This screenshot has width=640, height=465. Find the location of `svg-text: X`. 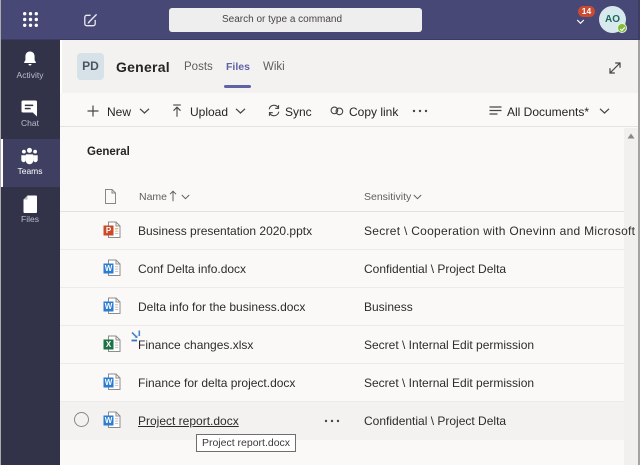

svg-text: X is located at coordinates (109, 344).